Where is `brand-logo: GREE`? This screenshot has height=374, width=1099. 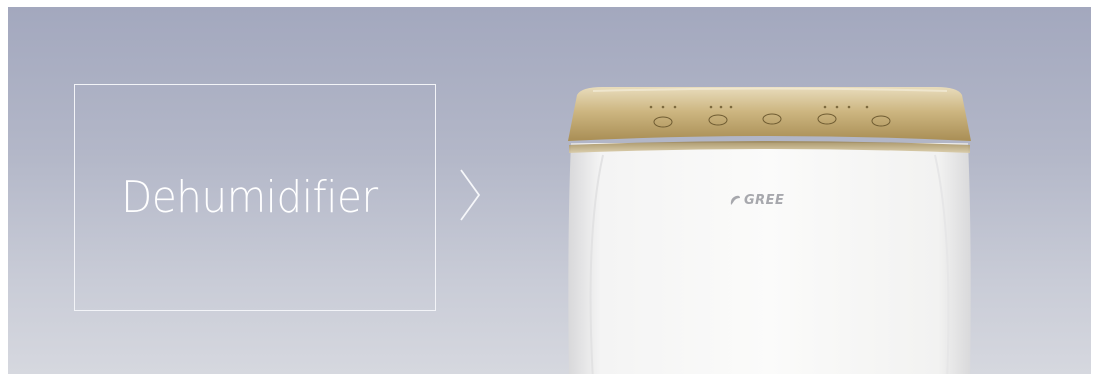
brand-logo: GREE is located at coordinates (757, 200).